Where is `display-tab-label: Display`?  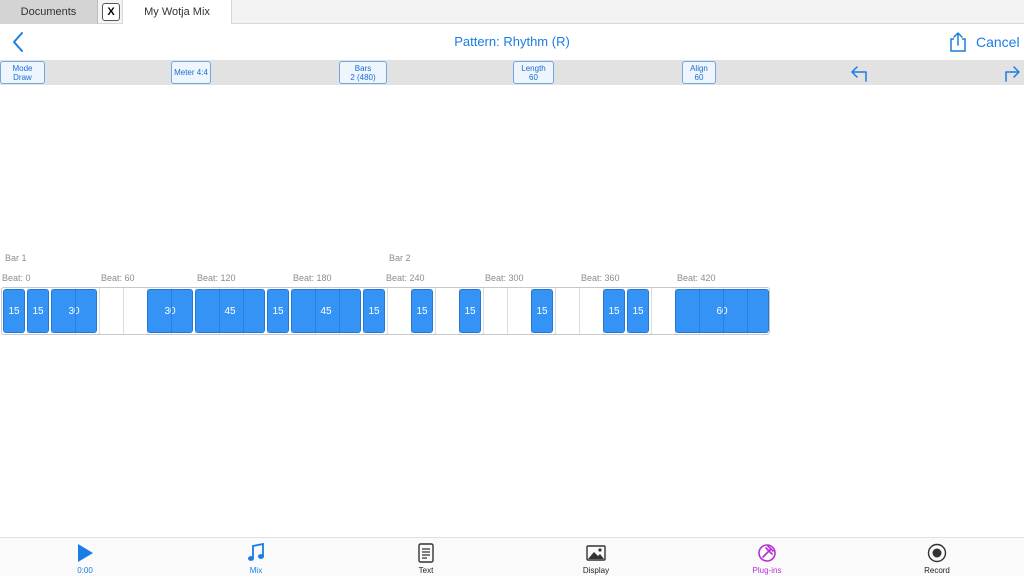 display-tab-label: Display is located at coordinates (596, 570).